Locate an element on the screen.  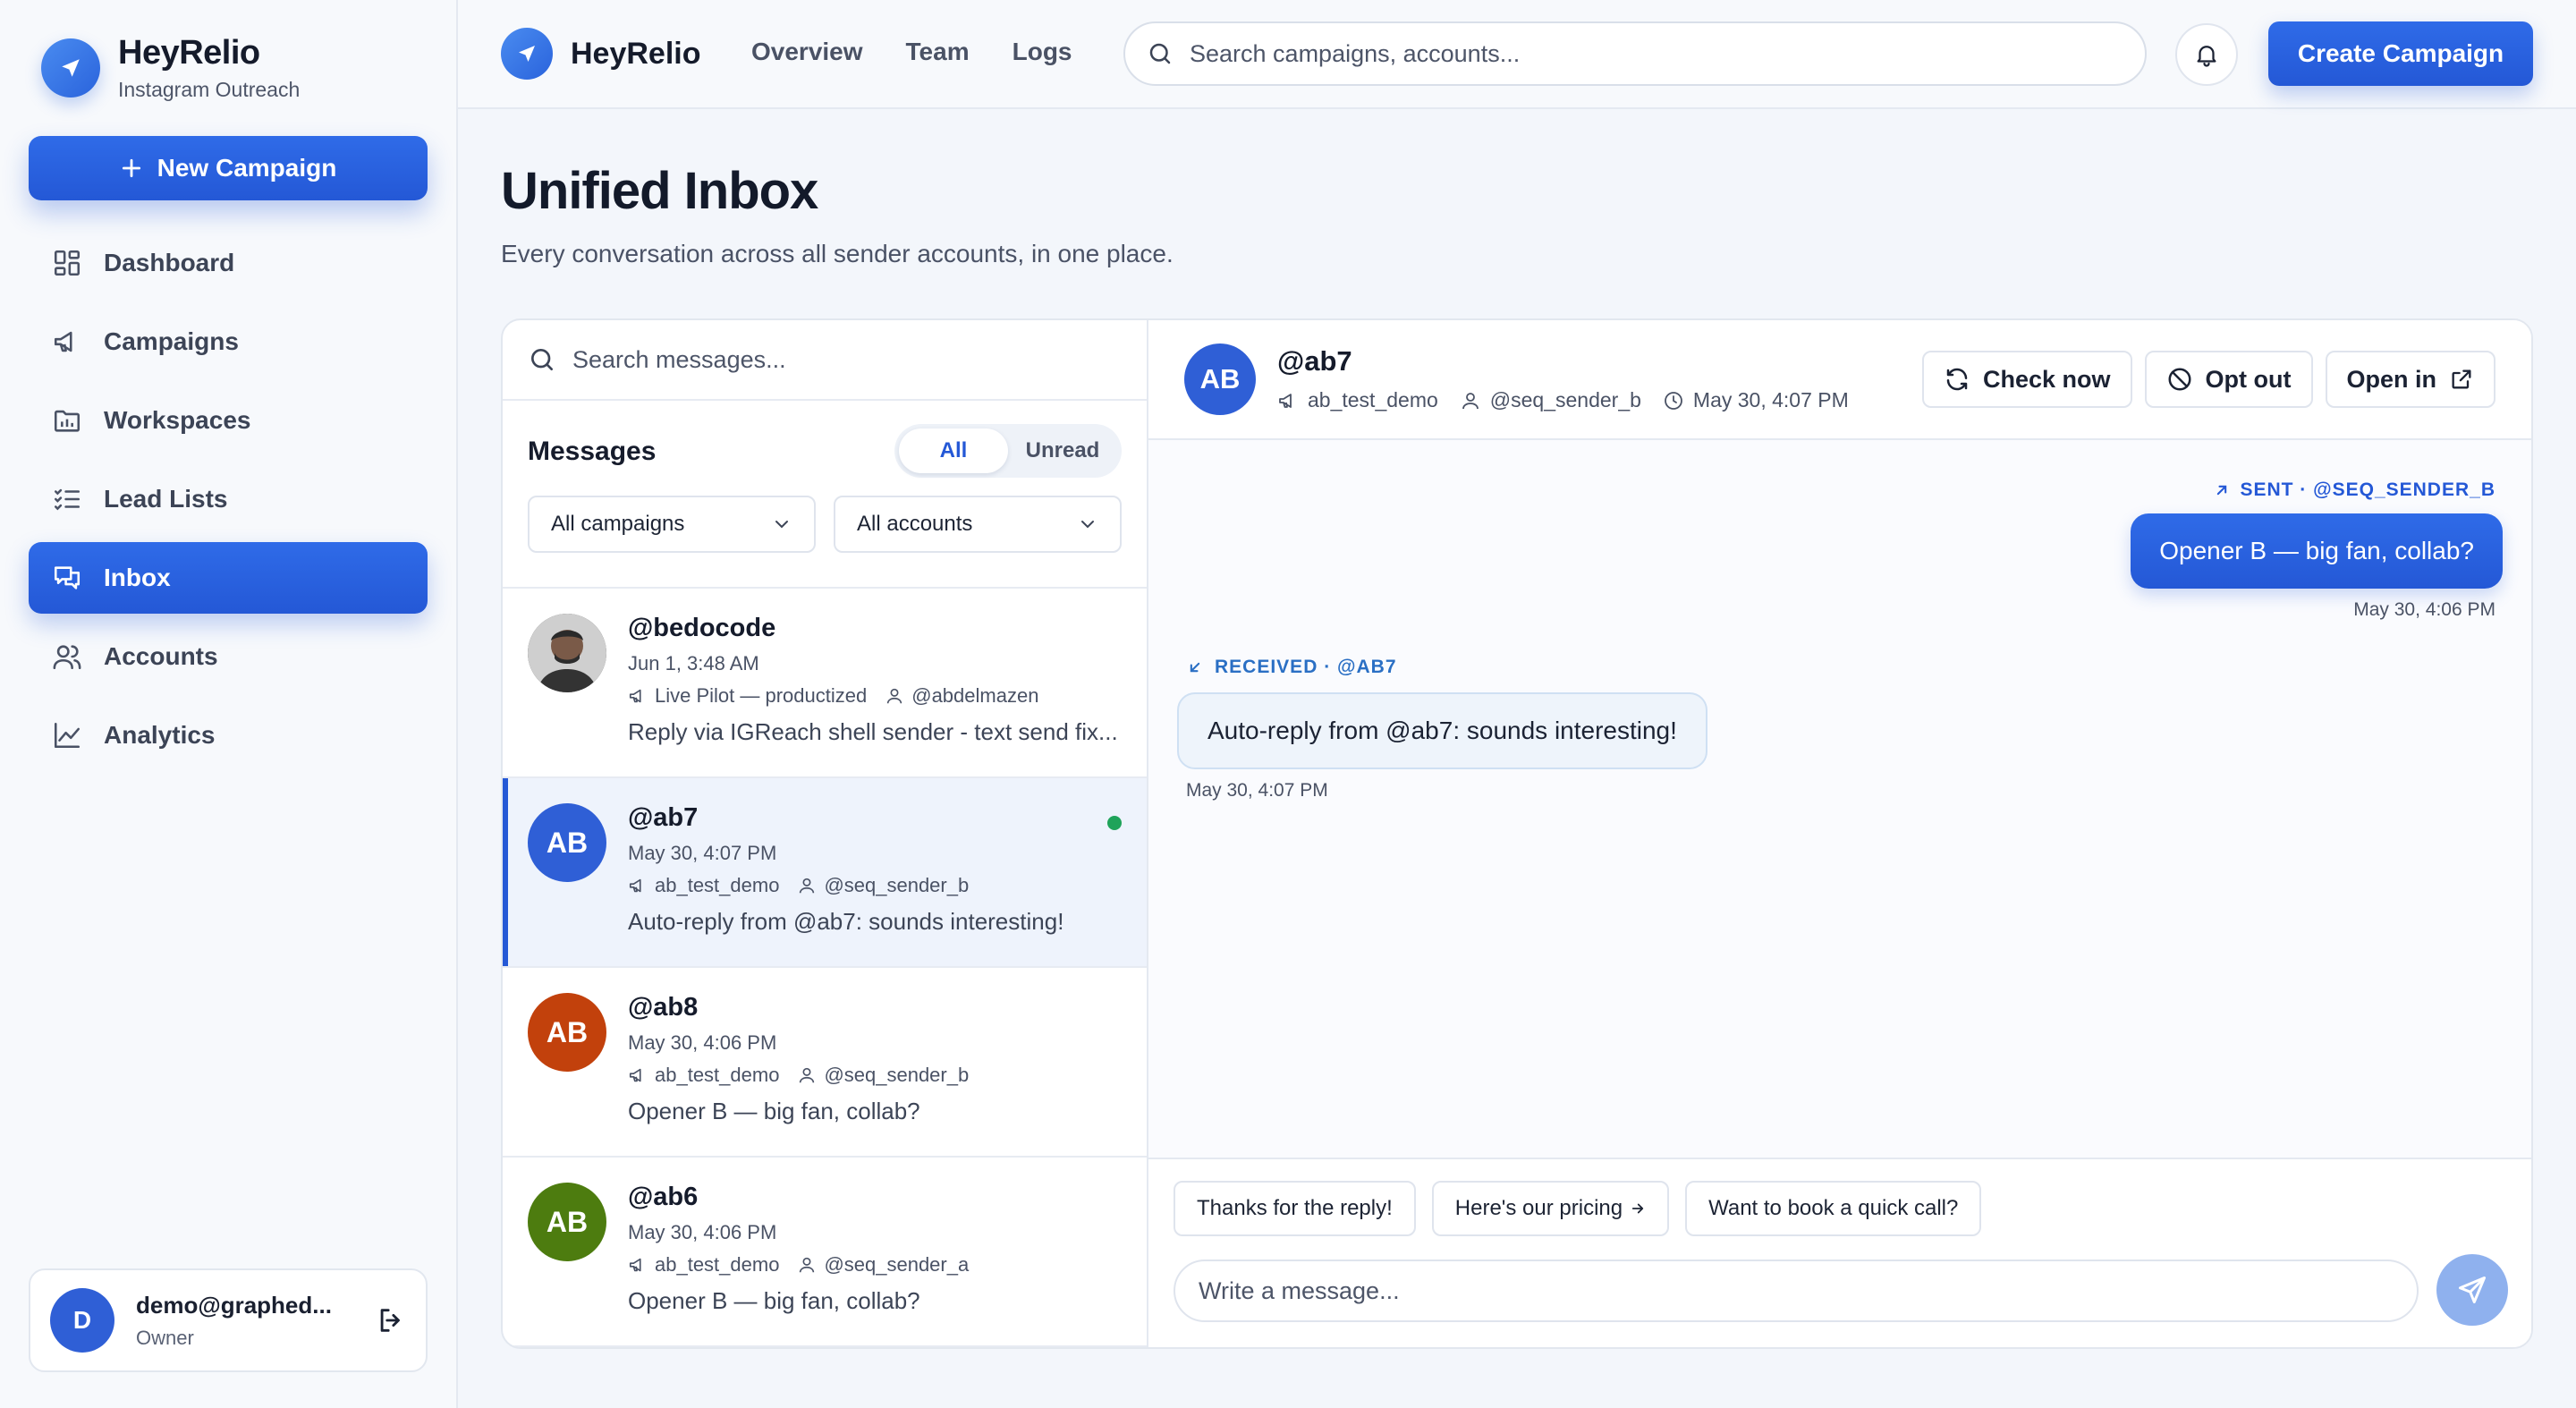
sidebar-item-campaigns: Campaigns is located at coordinates (228, 341).